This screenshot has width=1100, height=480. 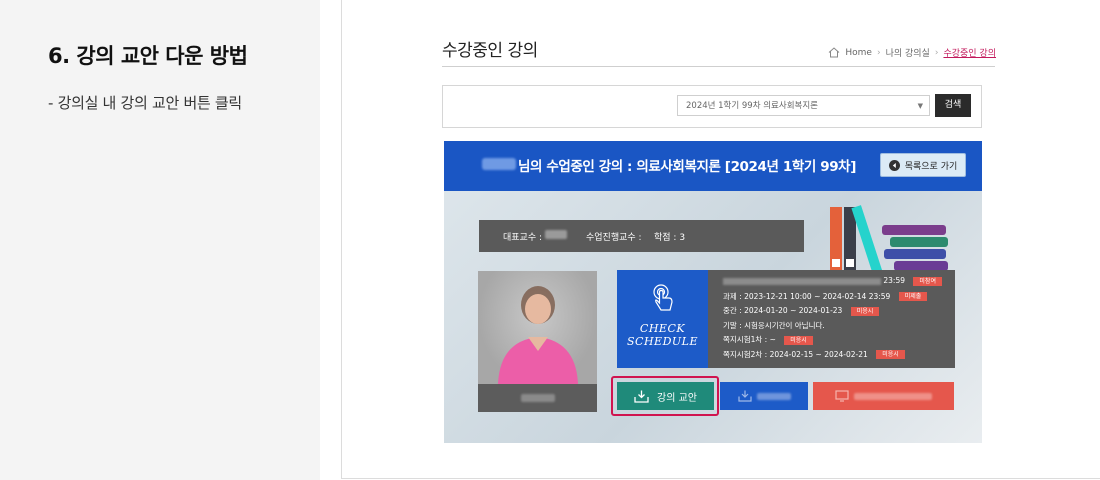 I want to click on professor-photo, so click(x=537, y=327).